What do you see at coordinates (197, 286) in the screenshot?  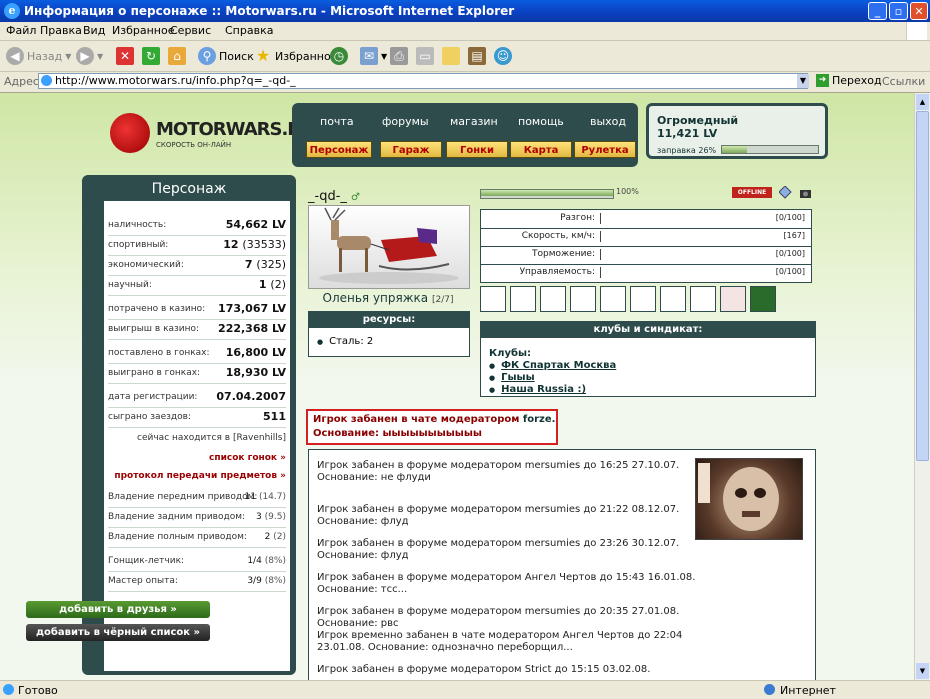 I see `stat-row: научный: 1 (2)` at bounding box center [197, 286].